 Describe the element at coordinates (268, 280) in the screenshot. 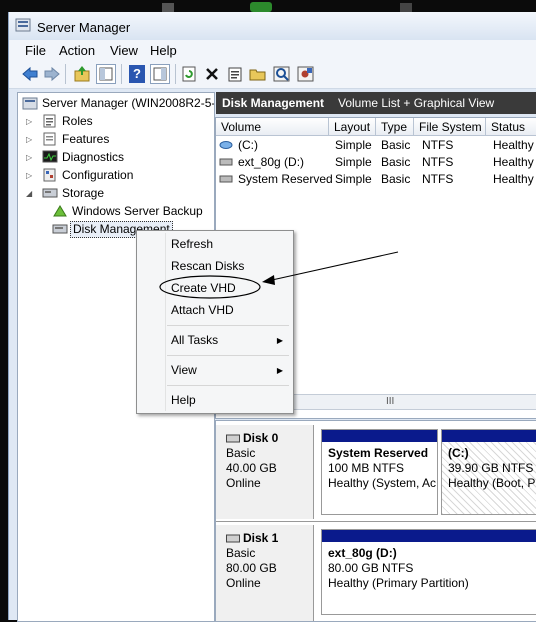

I see `arrowhead-icon` at that location.